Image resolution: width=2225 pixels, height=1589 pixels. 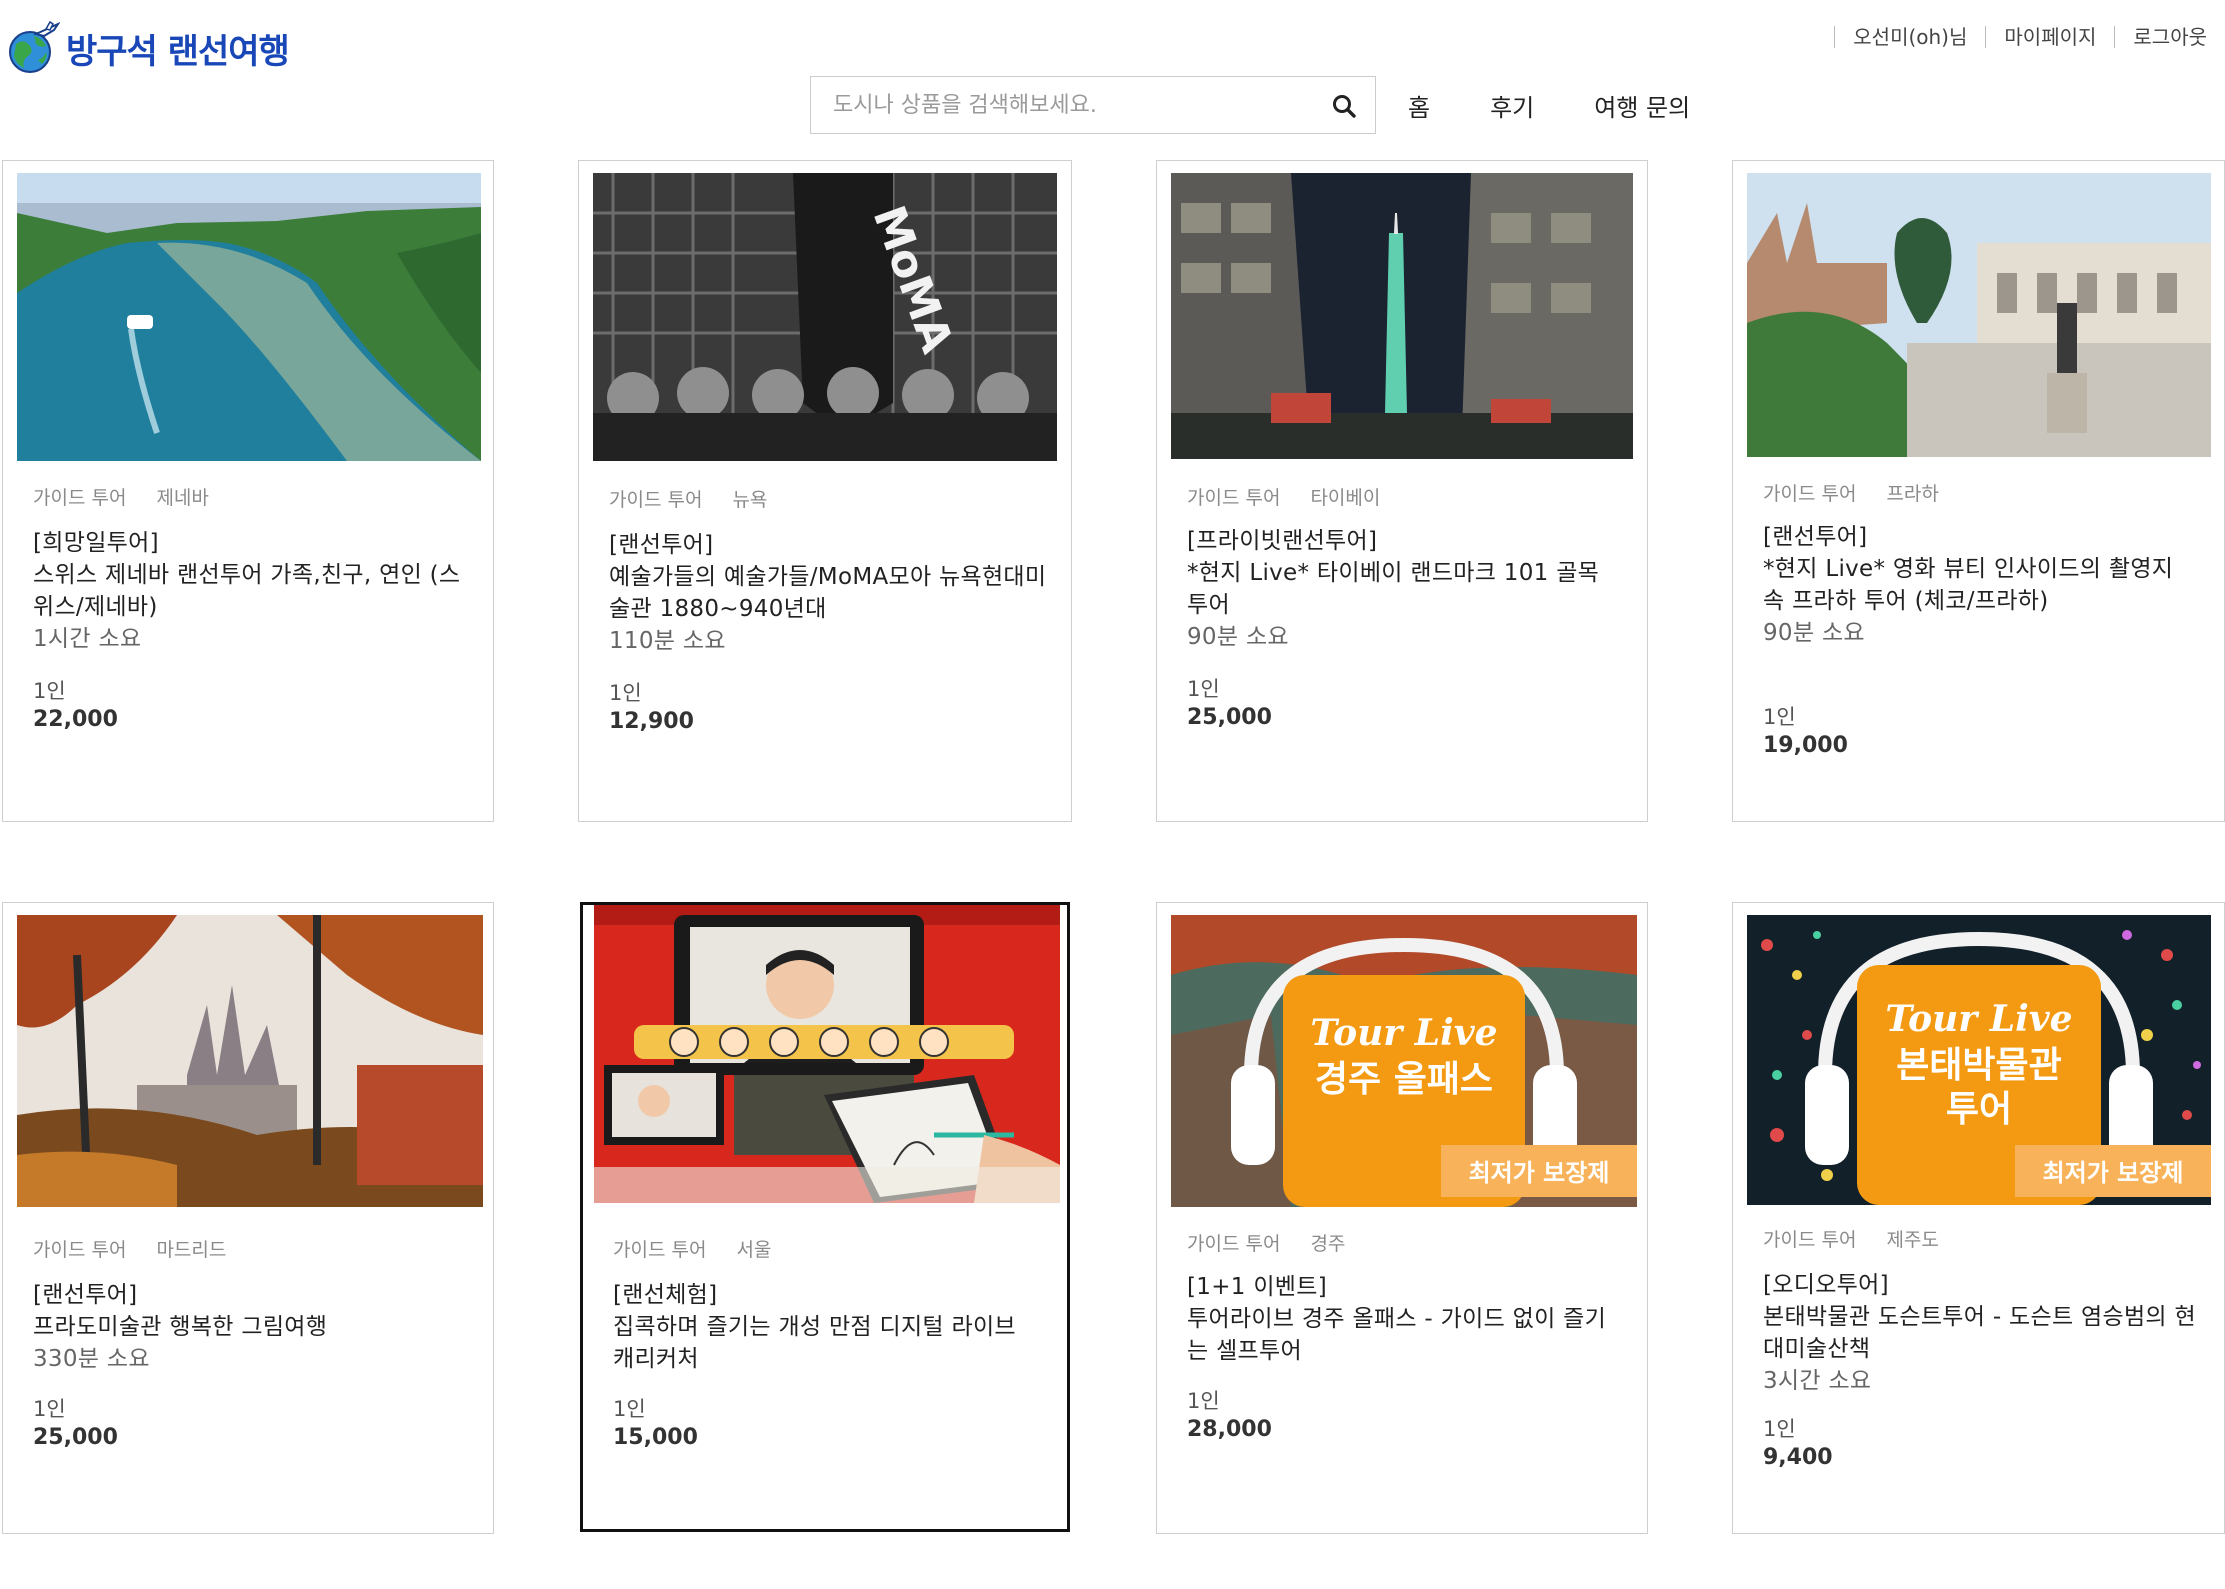 I want to click on autumn-castle-photo, so click(x=250, y=1061).